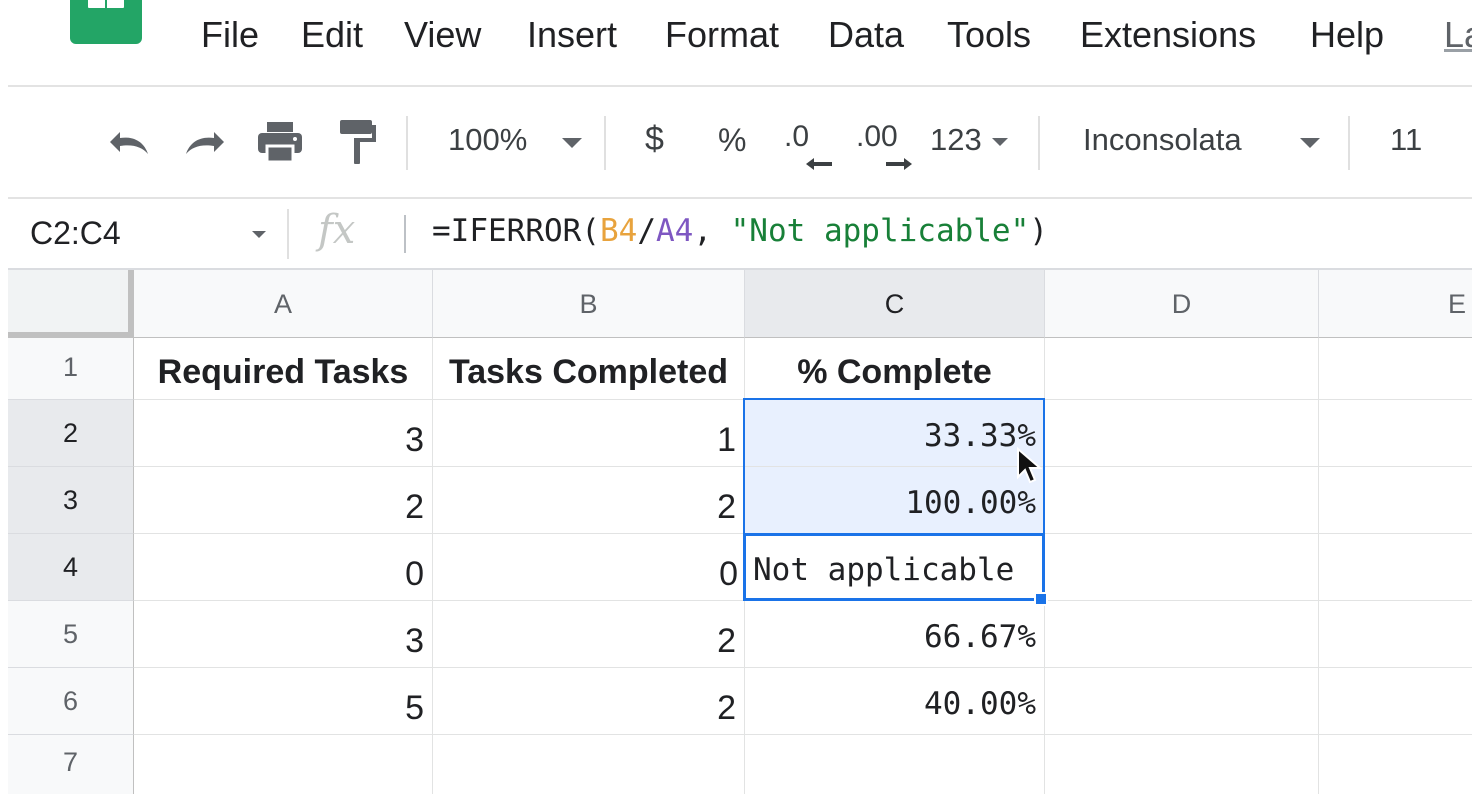 This screenshot has width=1472, height=794. I want to click on more-formats-button: 123, so click(956, 140).